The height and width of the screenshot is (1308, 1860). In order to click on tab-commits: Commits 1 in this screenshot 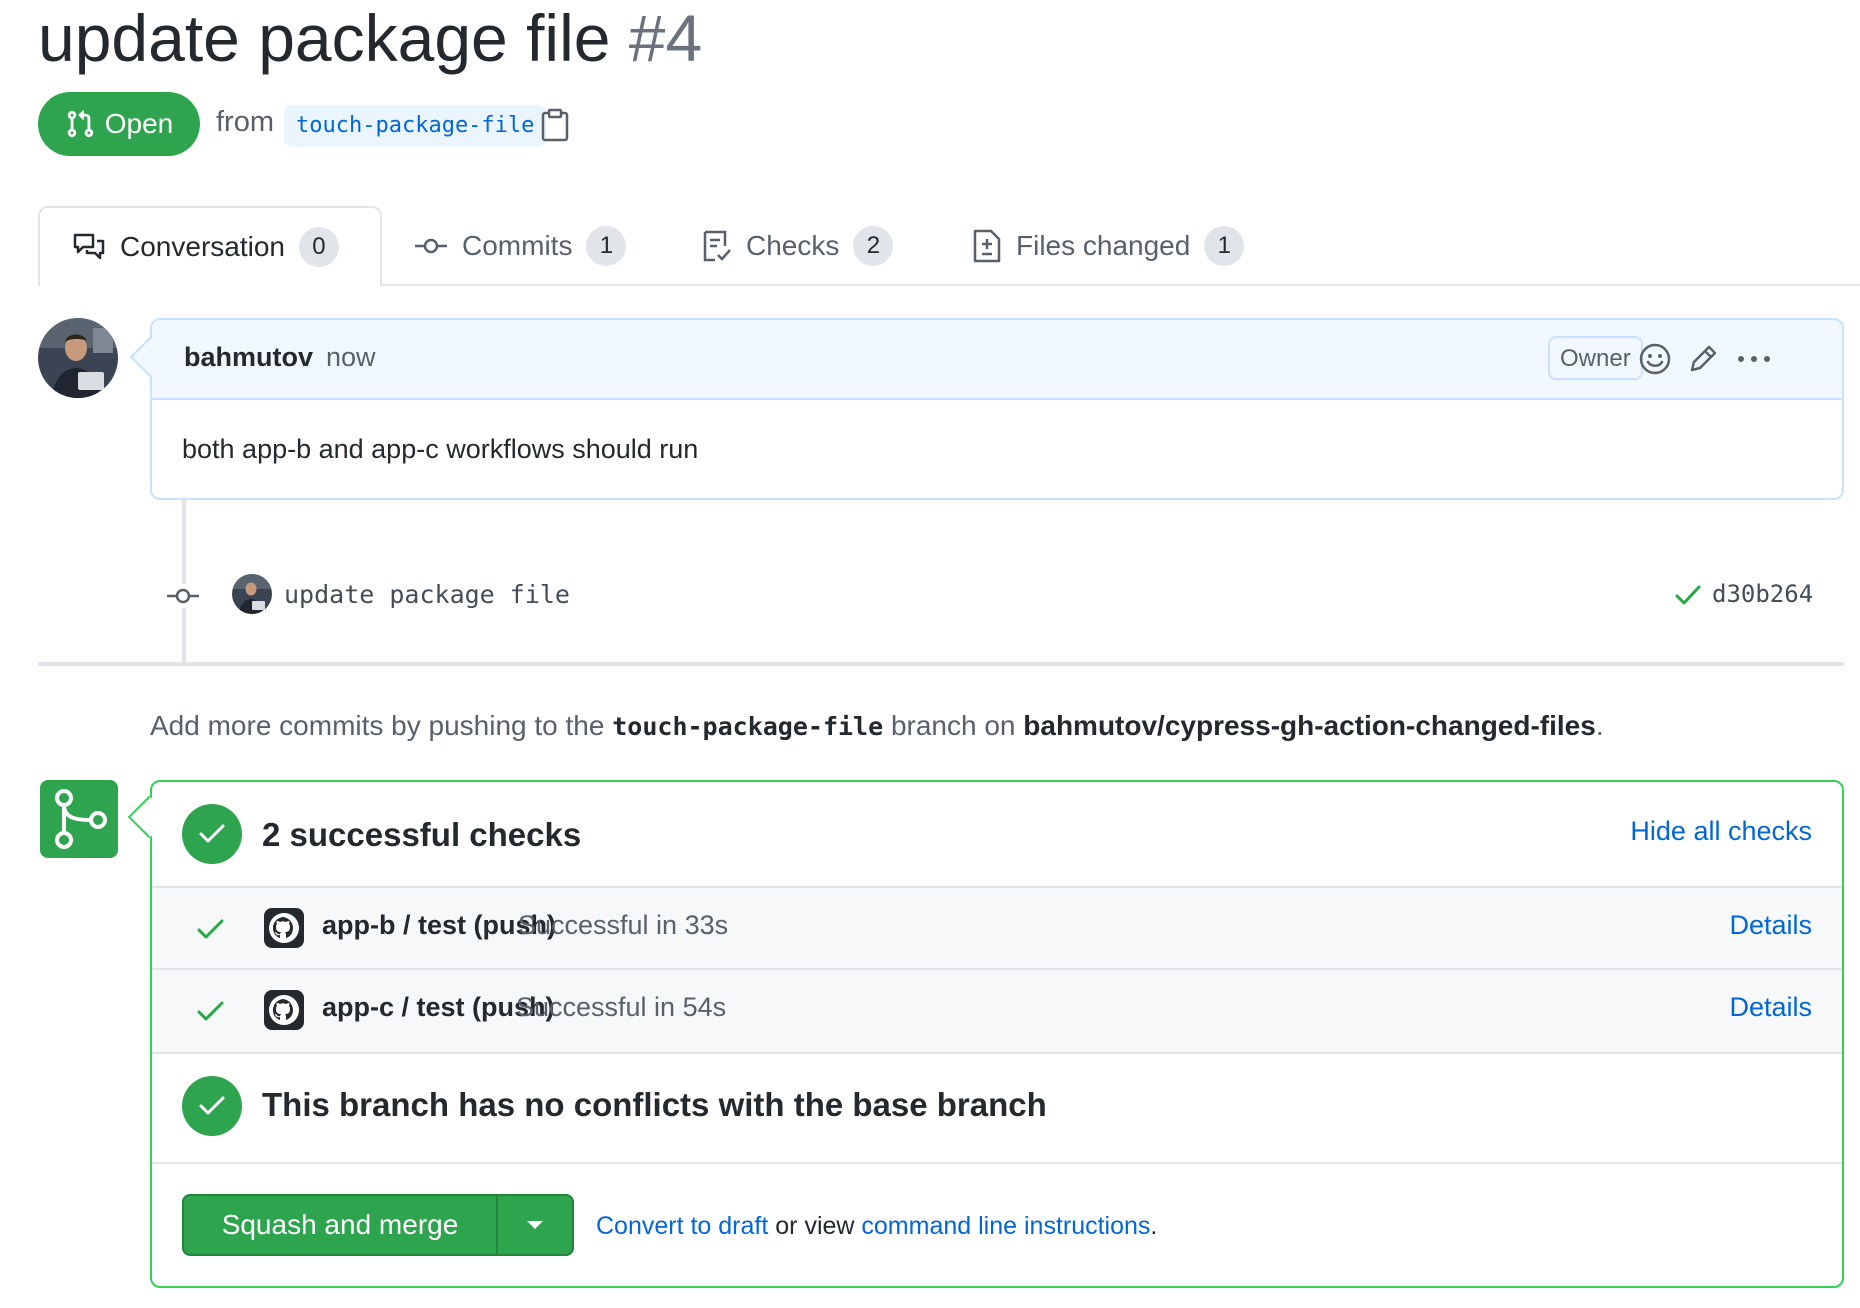, I will do `click(520, 246)`.